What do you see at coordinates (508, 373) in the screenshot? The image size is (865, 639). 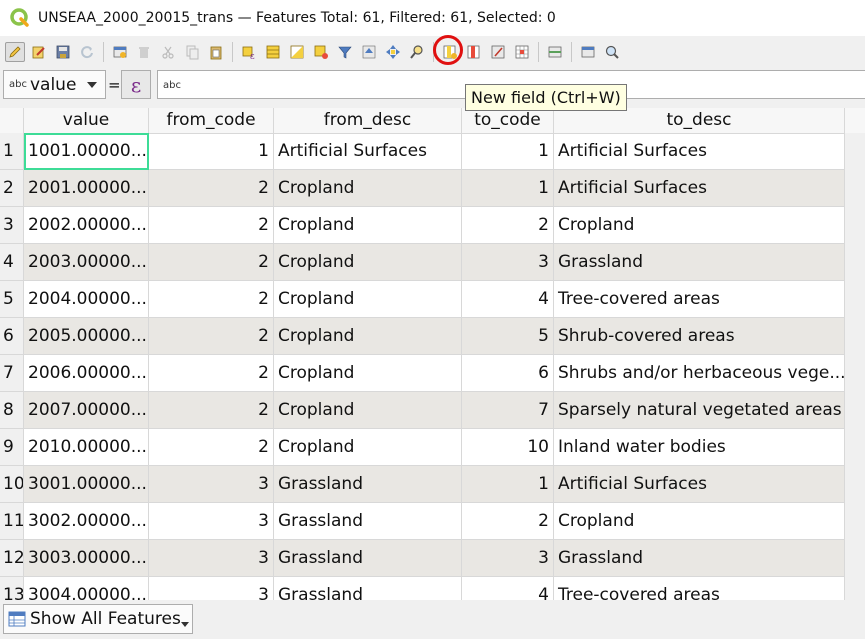 I see `cell-to-code: 6` at bounding box center [508, 373].